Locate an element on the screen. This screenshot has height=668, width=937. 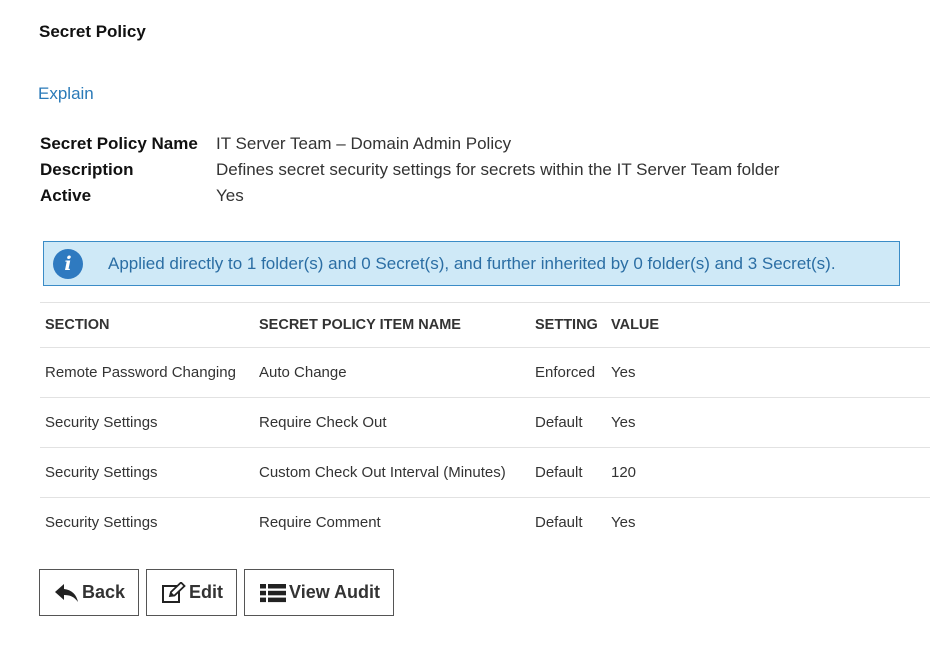
property-value: IT Server Team – Domain Admin Policy is located at coordinates (364, 143).